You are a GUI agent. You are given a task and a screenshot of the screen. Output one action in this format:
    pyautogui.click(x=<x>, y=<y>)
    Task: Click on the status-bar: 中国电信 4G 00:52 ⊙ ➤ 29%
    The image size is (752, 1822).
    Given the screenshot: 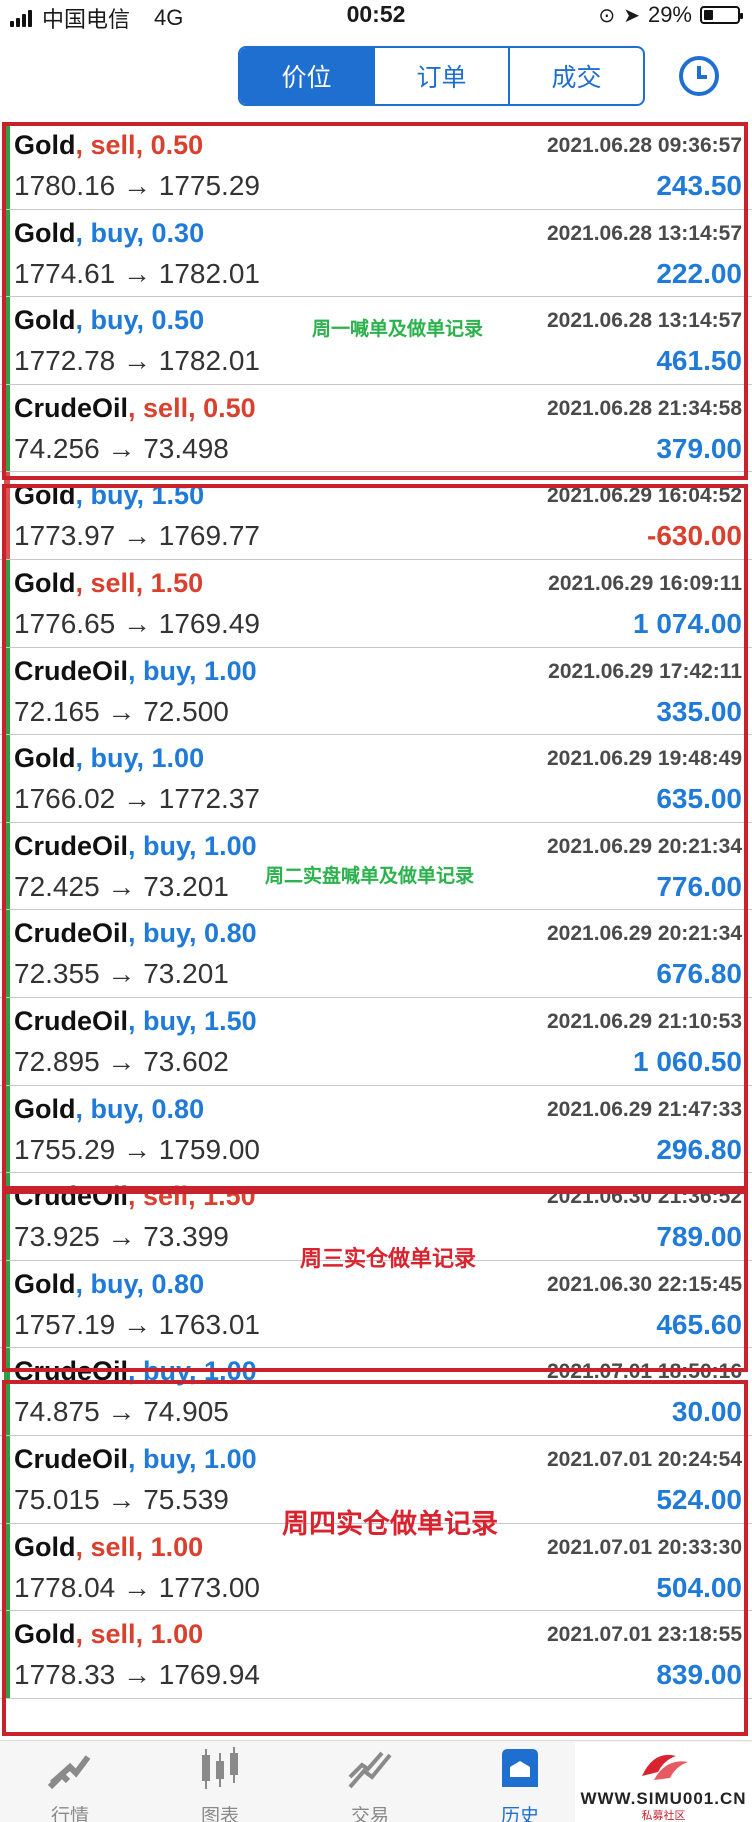 What is the action you would take?
    pyautogui.click(x=376, y=16)
    